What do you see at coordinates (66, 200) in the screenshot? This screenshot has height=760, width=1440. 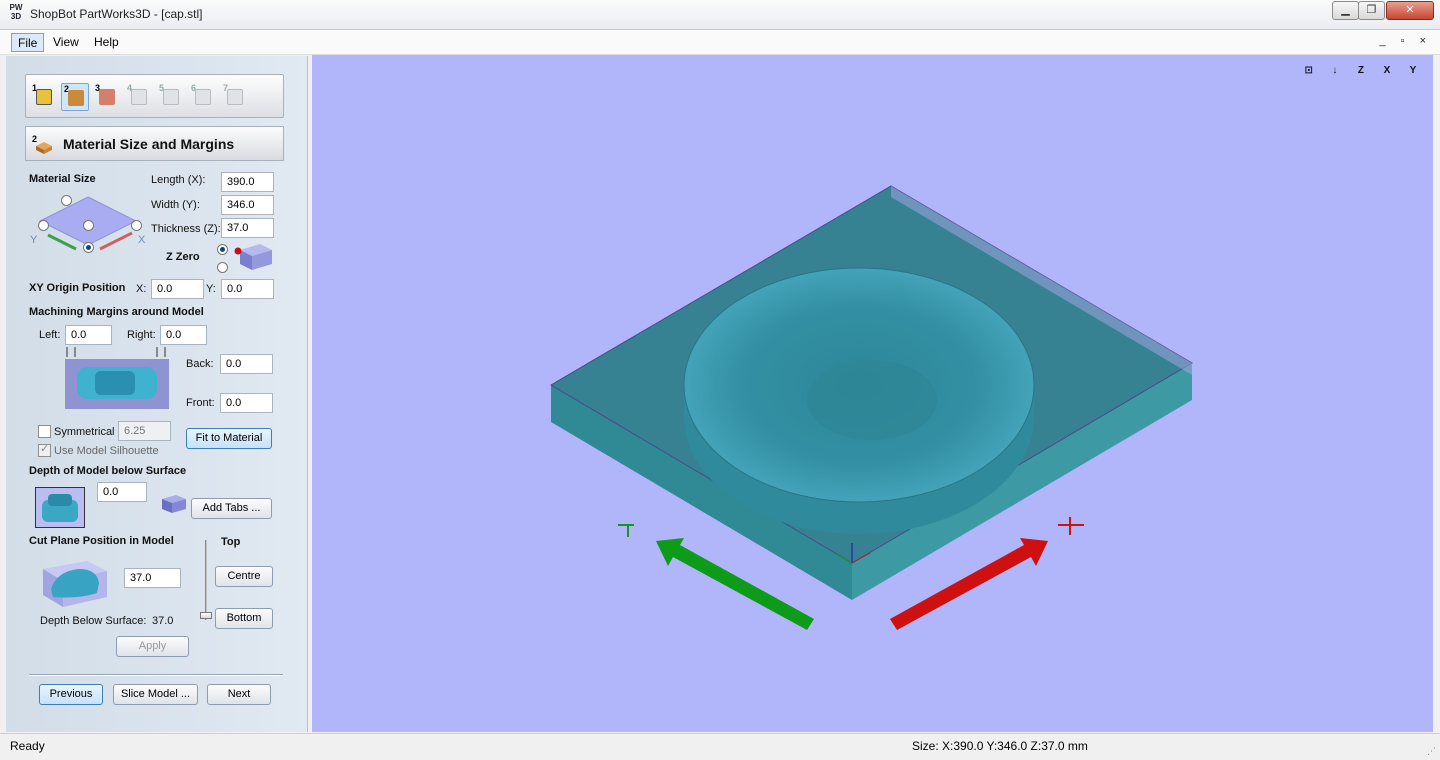 I see `origin-top-radio` at bounding box center [66, 200].